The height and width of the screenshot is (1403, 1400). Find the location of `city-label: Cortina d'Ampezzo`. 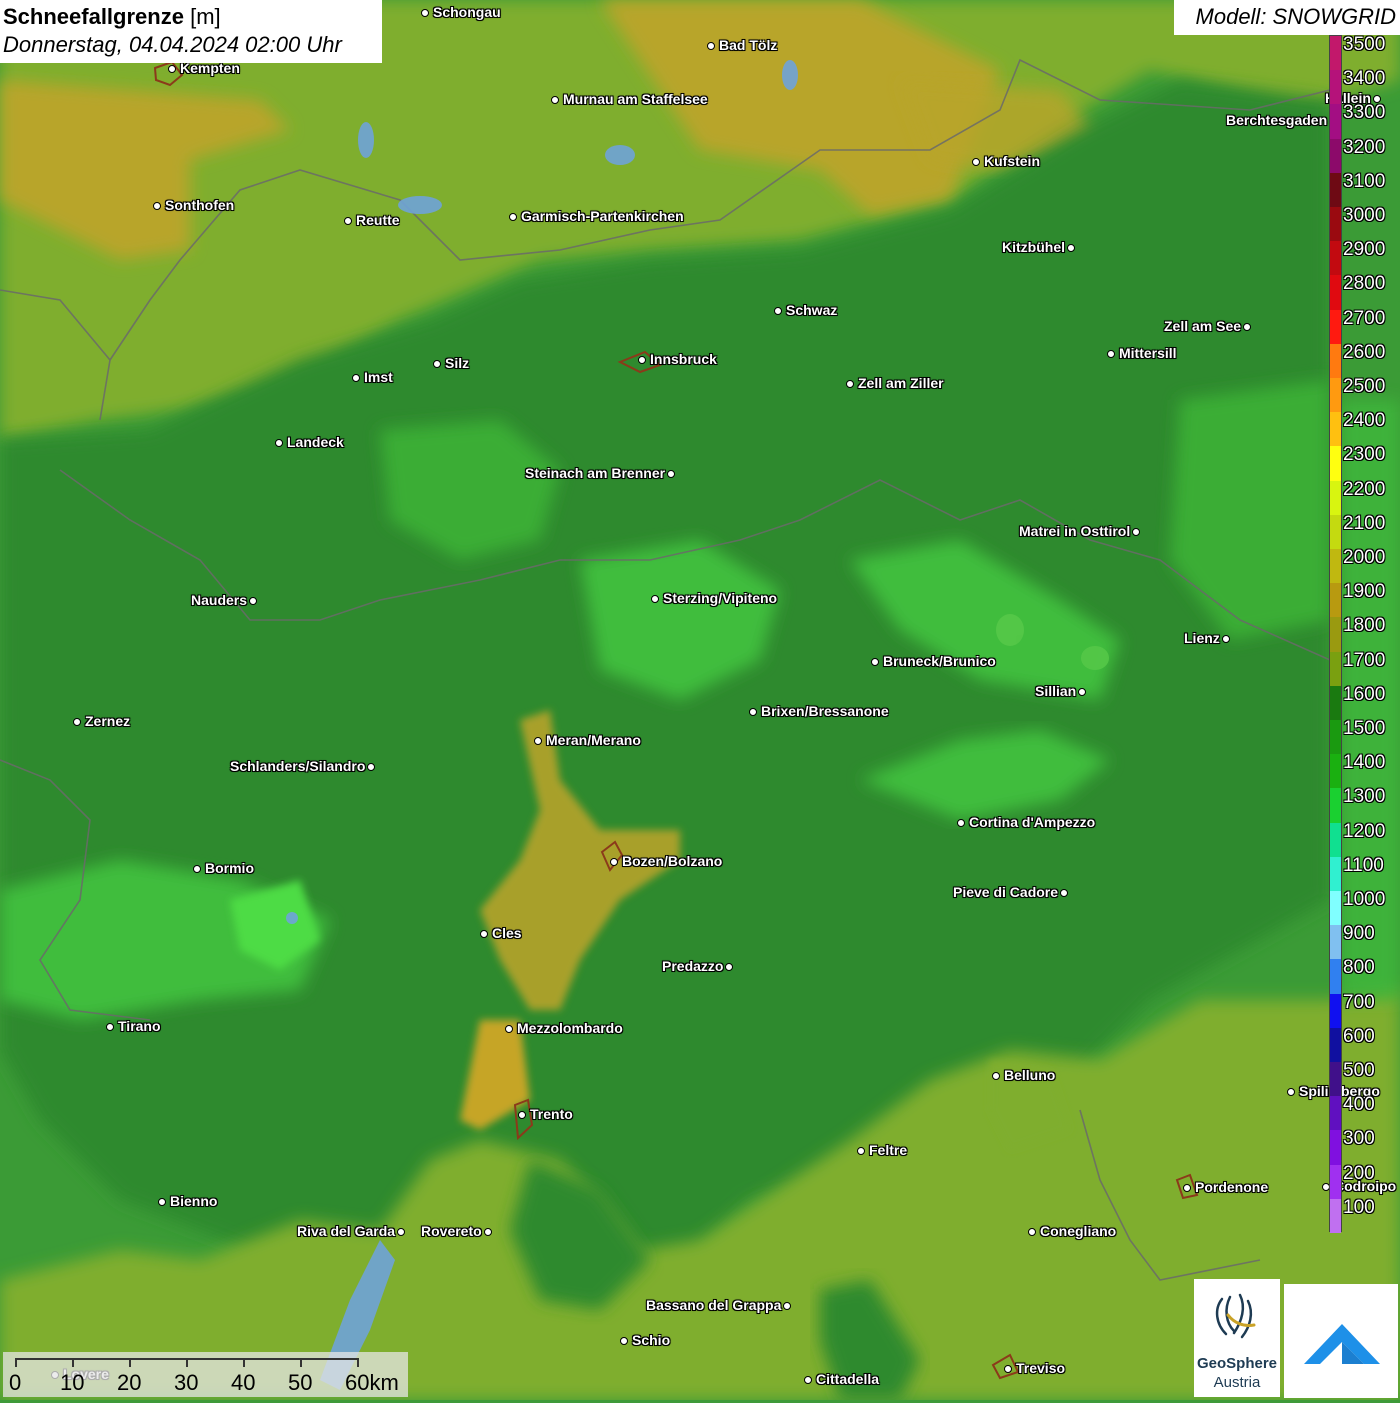

city-label: Cortina d'Ampezzo is located at coordinates (1032, 822).